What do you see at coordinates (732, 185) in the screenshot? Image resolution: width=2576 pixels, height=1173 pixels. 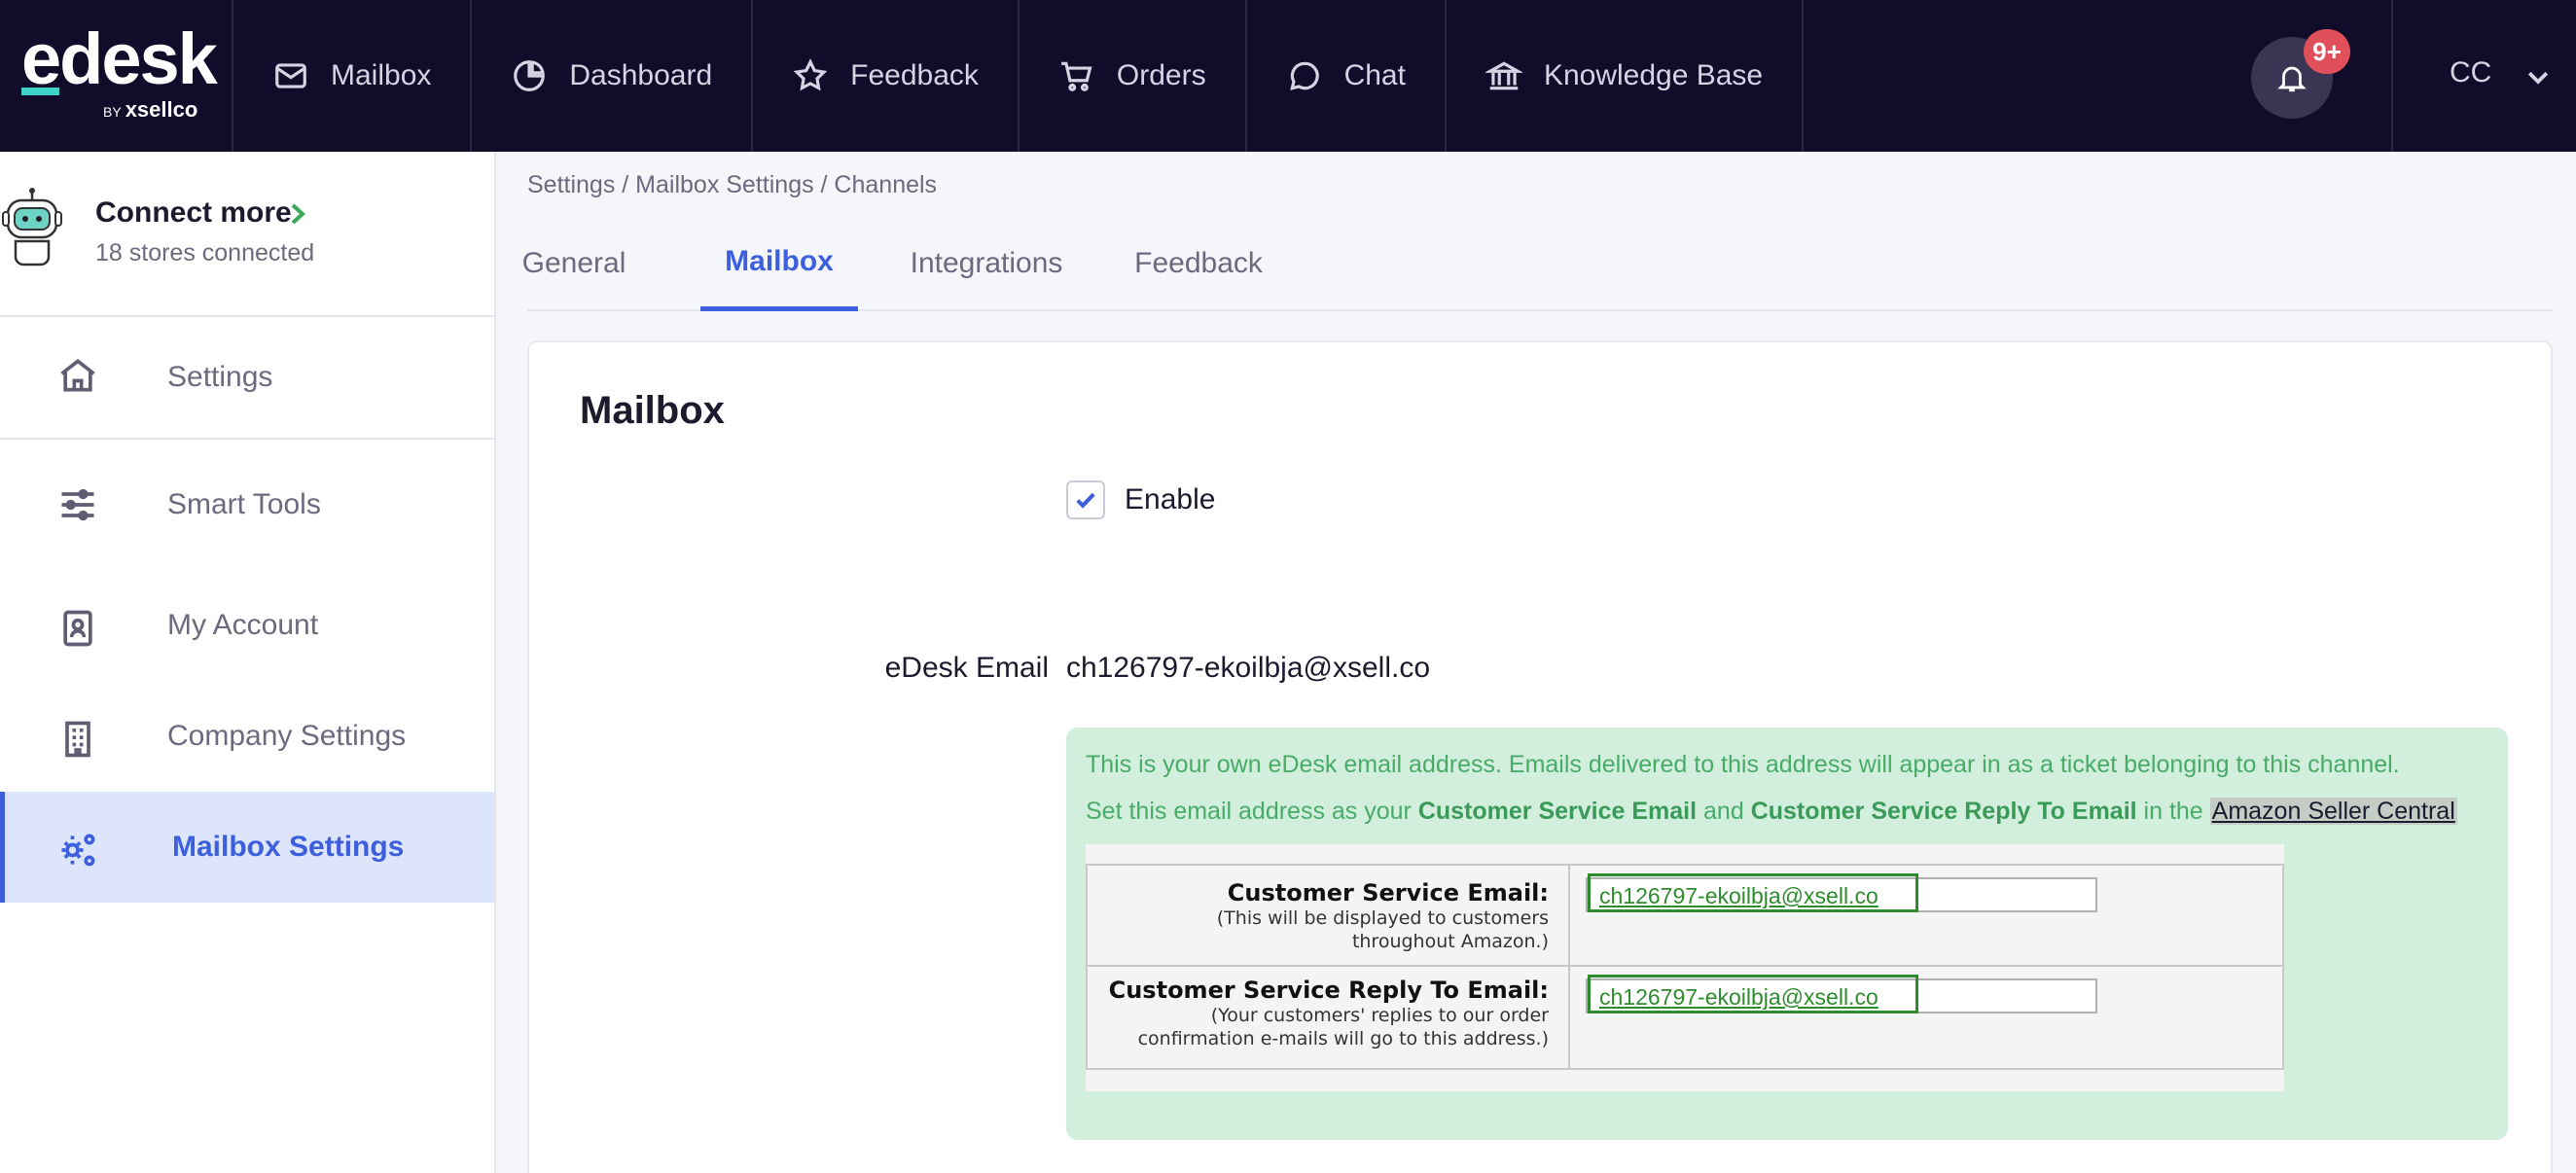 I see `breadcrumb: Settings / Mailbox Settings / Channels` at bounding box center [732, 185].